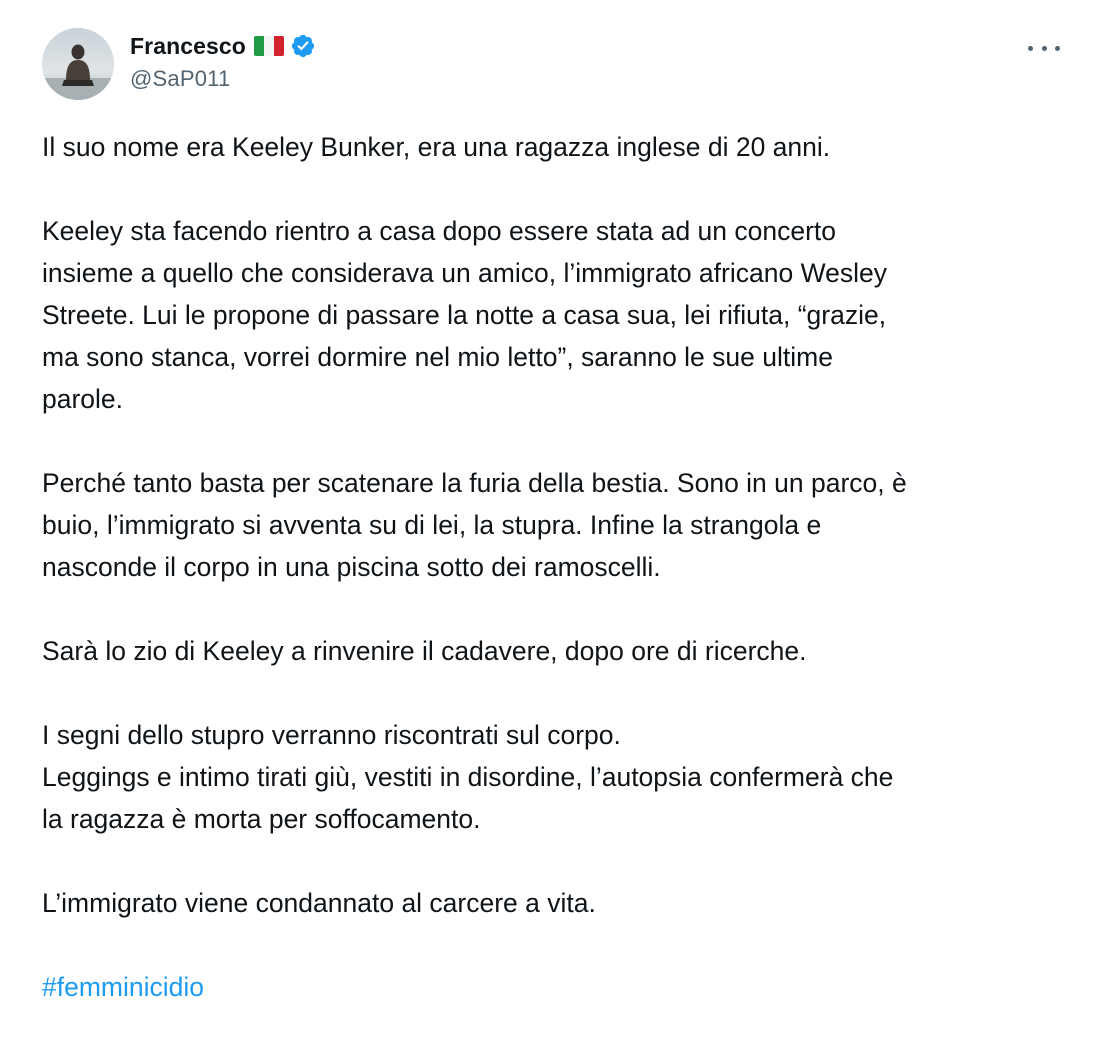 This screenshot has width=1100, height=1054. I want to click on italy-flag-icon, so click(268, 46).